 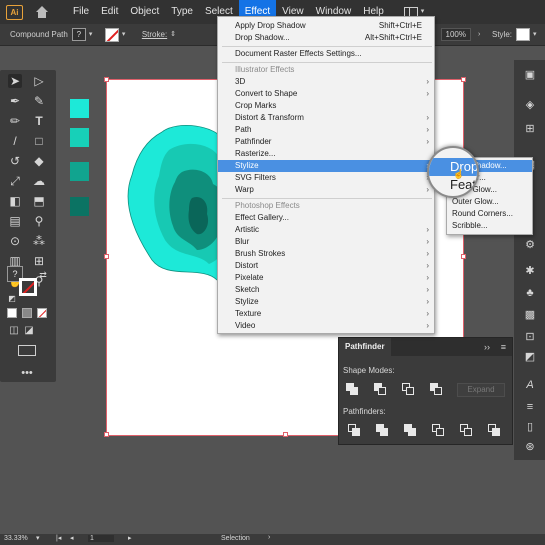 What do you see at coordinates (130, 538) in the screenshot?
I see `next-artboard-icon: ▸` at bounding box center [130, 538].